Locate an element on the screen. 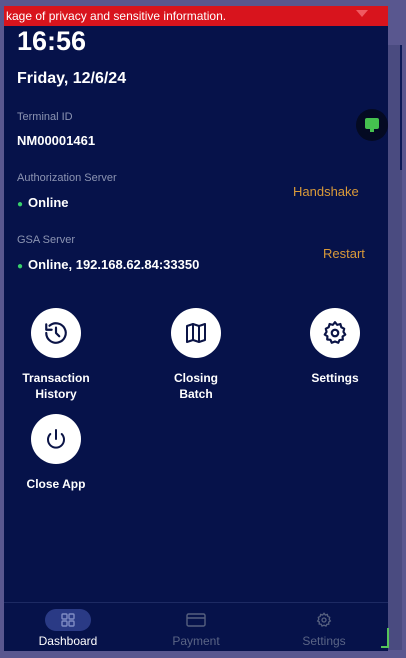  power-icon-circle is located at coordinates (56, 439).